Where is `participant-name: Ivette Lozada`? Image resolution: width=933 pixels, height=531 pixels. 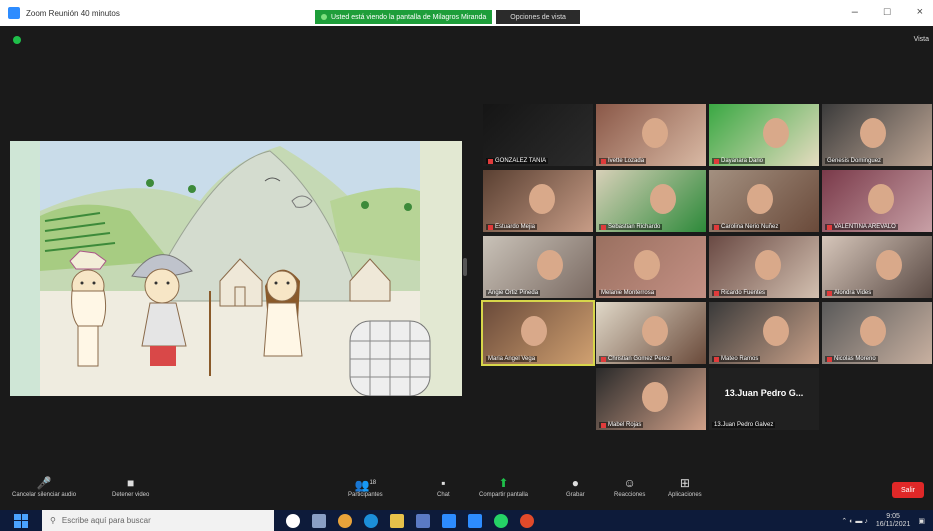
participant-name: Ivette Lozada is located at coordinates (623, 161).